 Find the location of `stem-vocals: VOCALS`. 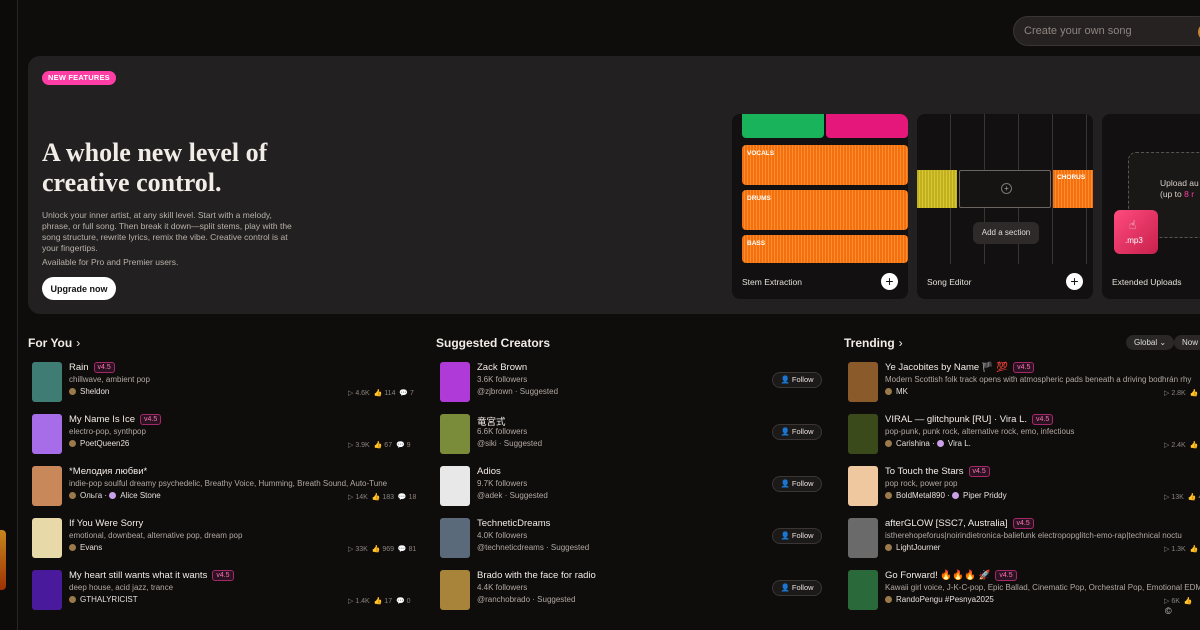

stem-vocals: VOCALS is located at coordinates (825, 165).